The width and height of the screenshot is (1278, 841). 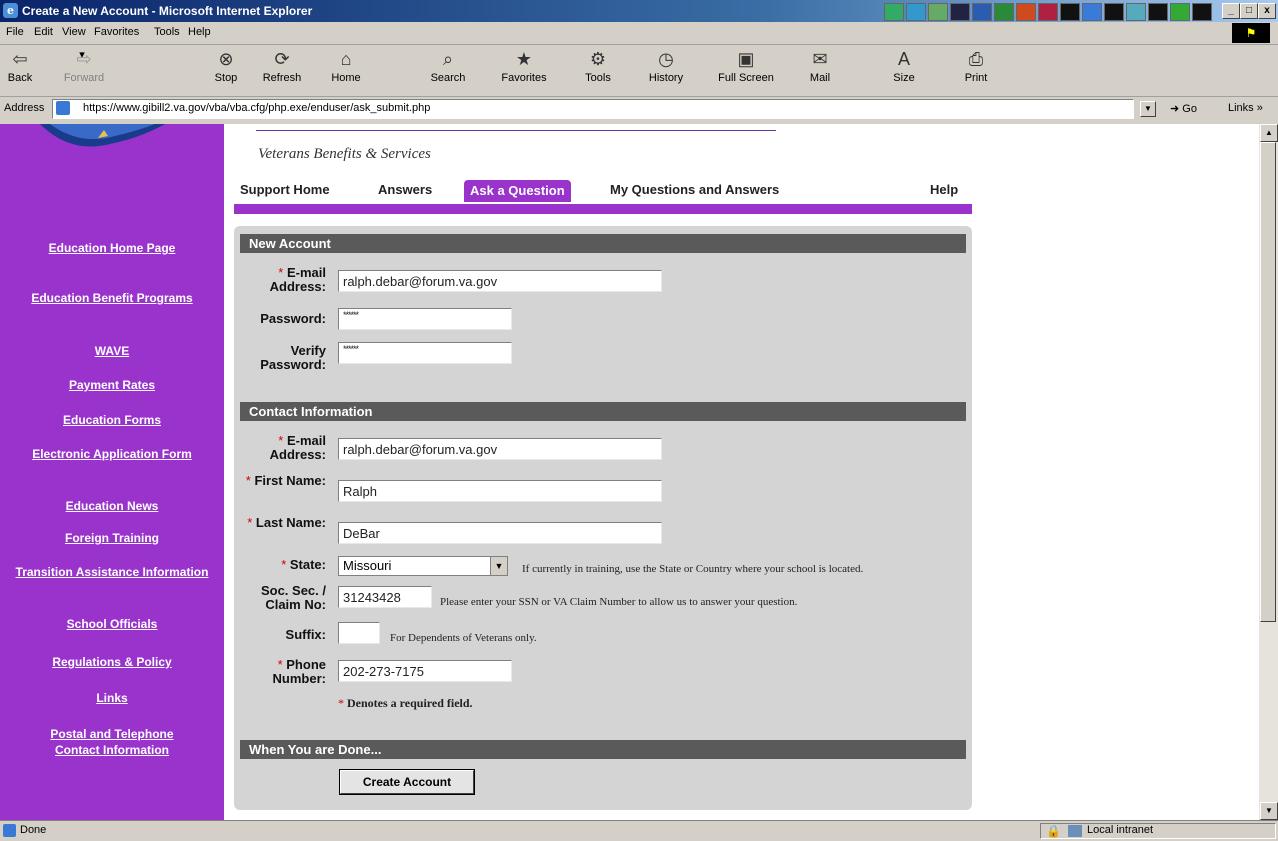 I want to click on scroll-up-arrow-icon: ▲, so click(x=1269, y=133).